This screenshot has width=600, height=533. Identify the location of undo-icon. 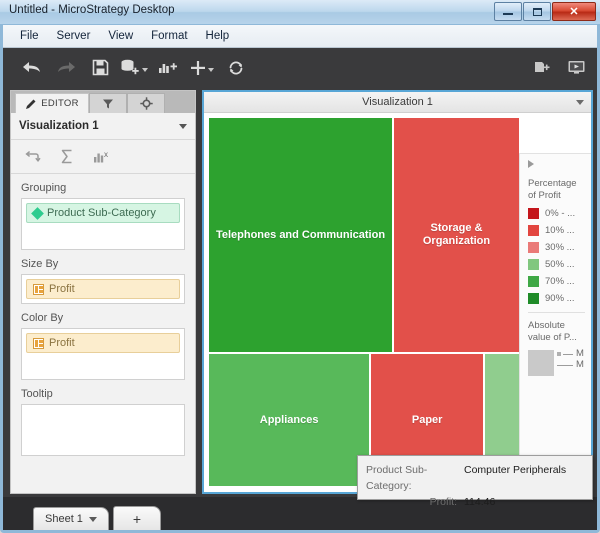
(31, 66).